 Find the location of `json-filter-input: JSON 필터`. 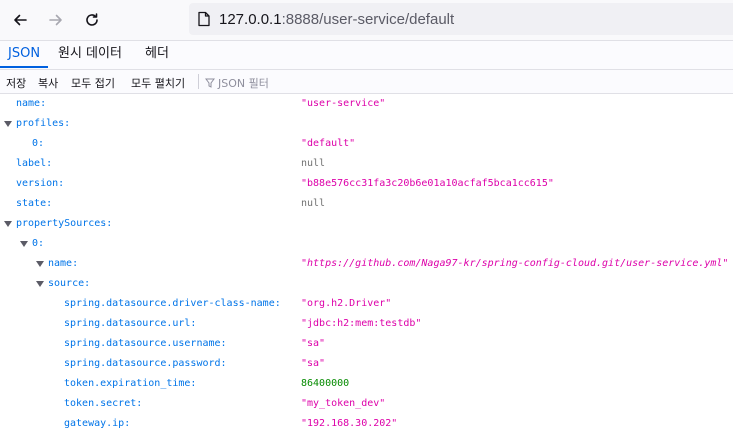

json-filter-input: JSON 필터 is located at coordinates (237, 83).